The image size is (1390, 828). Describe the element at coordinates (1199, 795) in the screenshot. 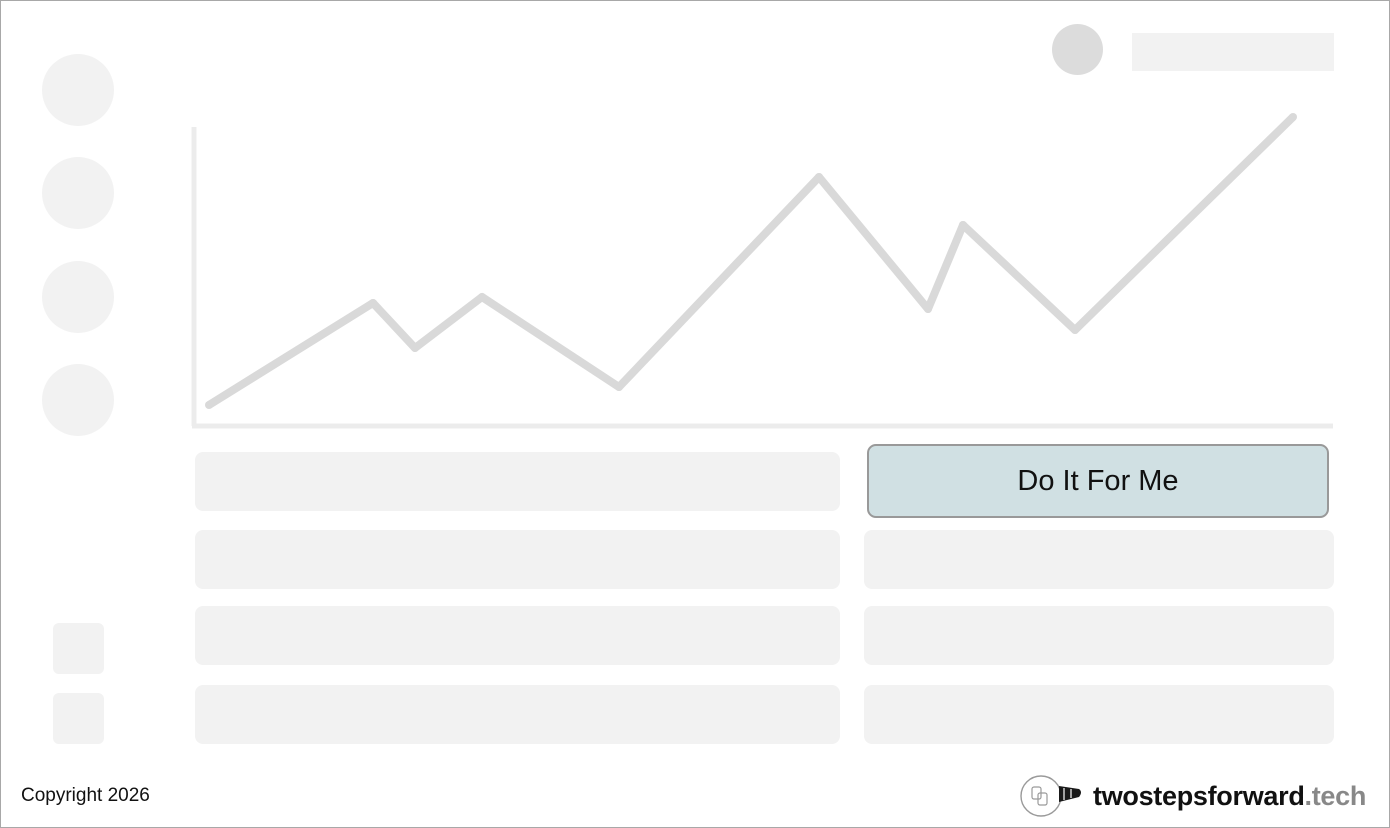

I see `brand-name-main: twostepsforward` at that location.